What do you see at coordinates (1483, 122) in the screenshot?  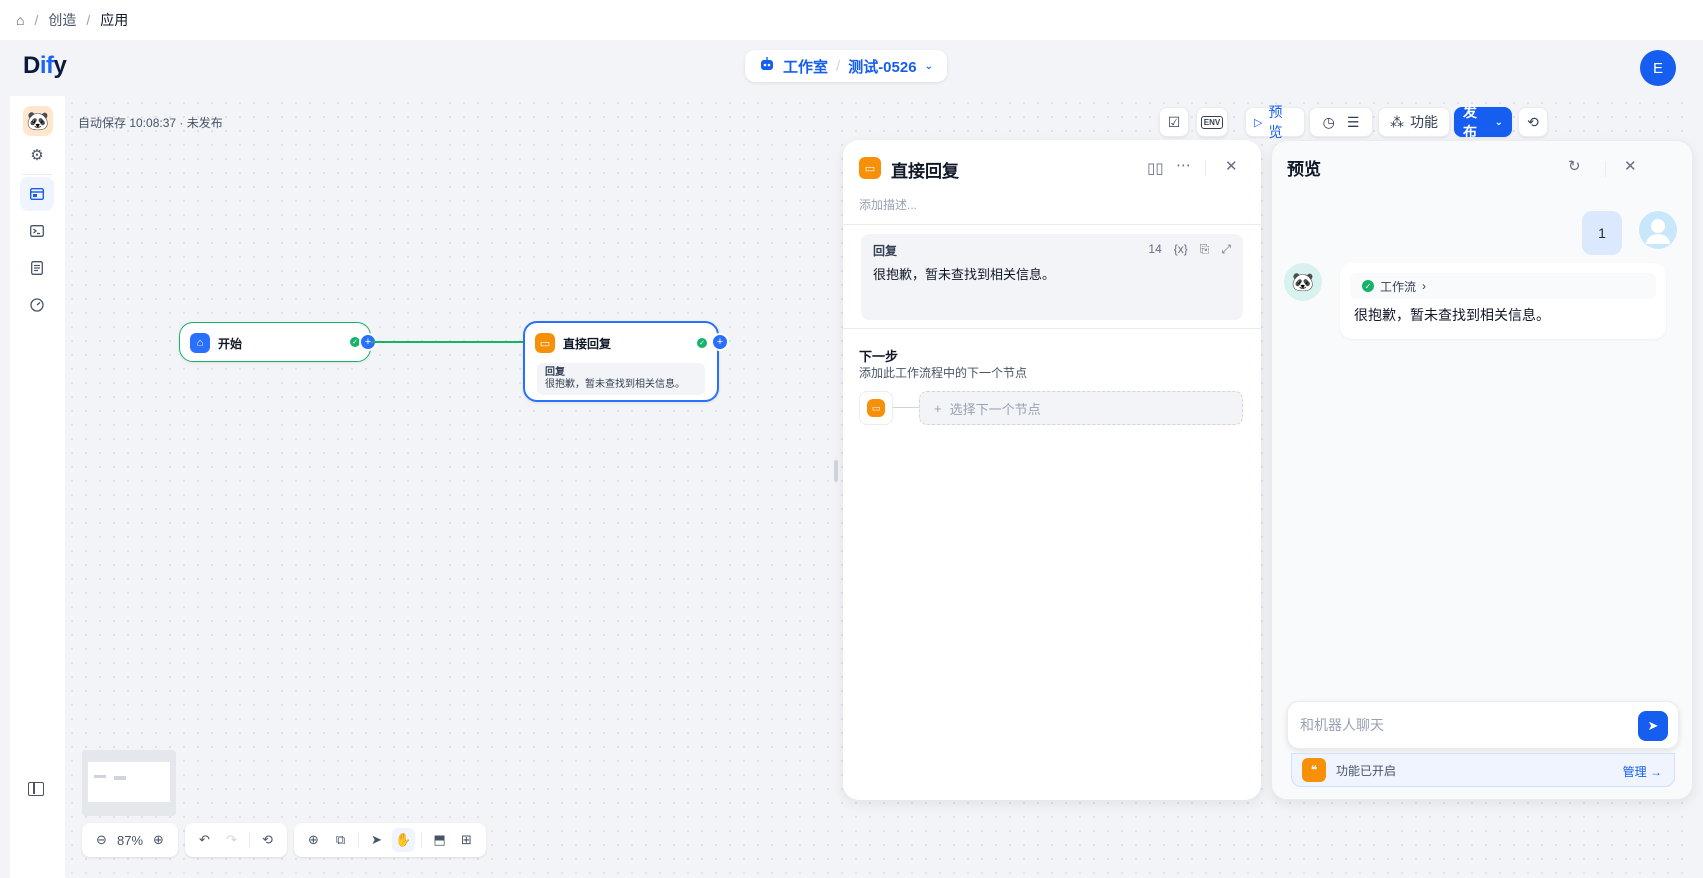 I see `publish-button: 发布 ⌄` at bounding box center [1483, 122].